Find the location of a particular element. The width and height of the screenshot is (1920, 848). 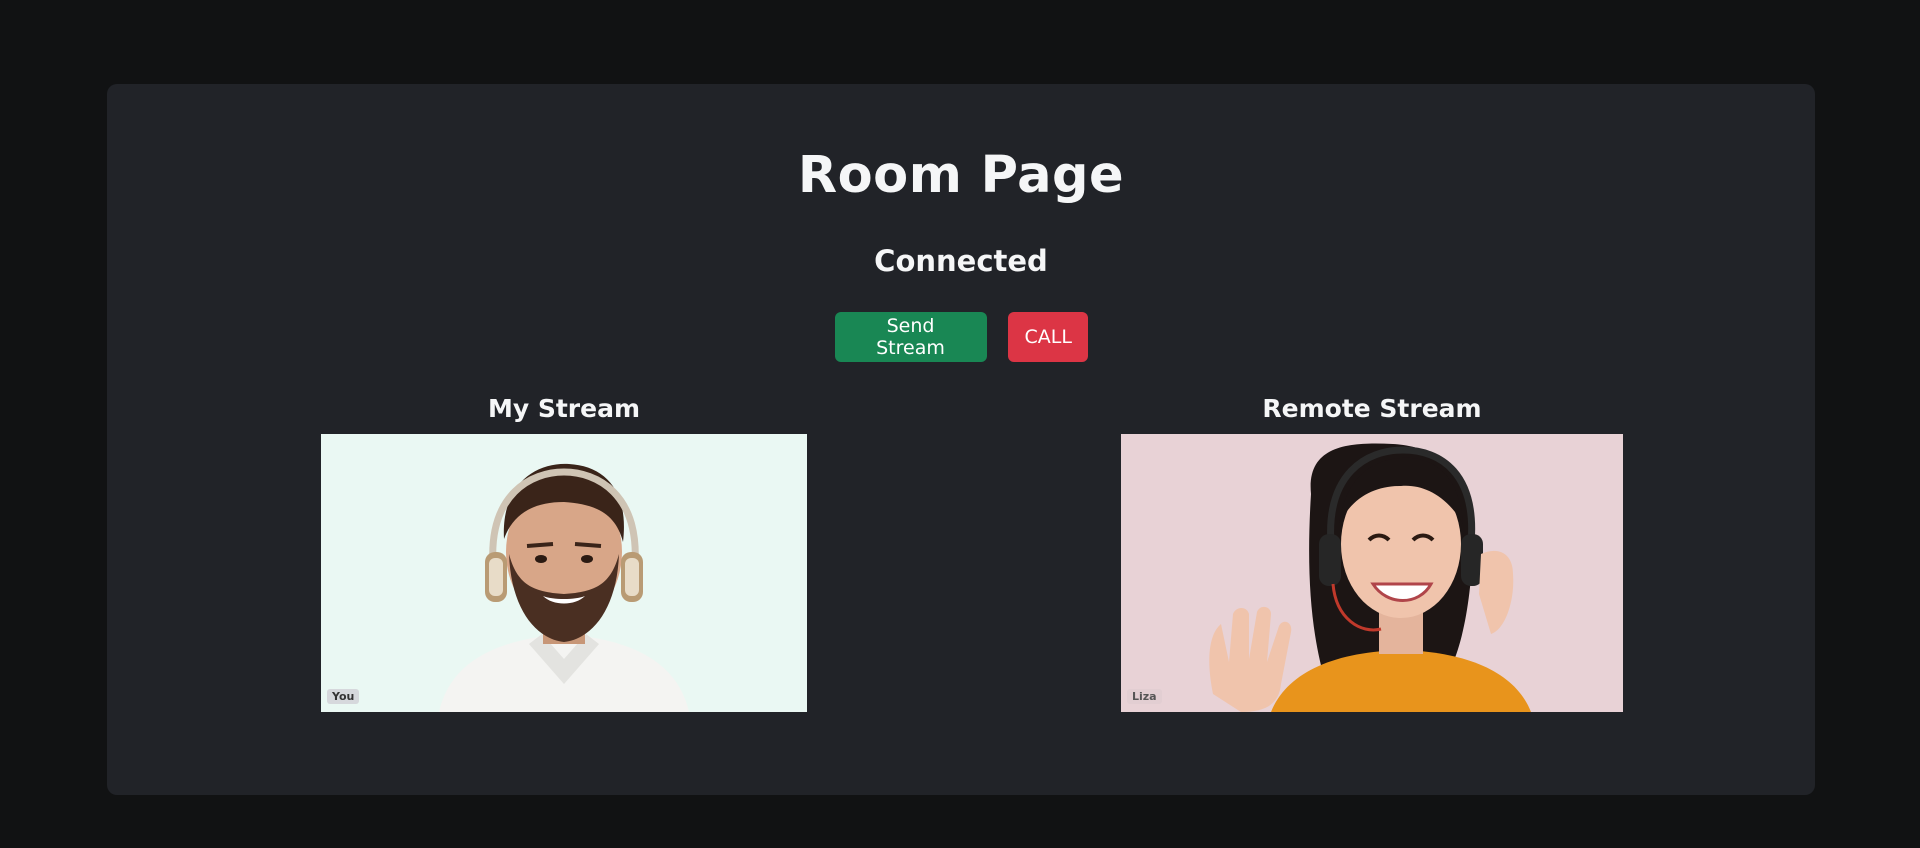

action-buttons: Send Stream CALL is located at coordinates (961, 337).